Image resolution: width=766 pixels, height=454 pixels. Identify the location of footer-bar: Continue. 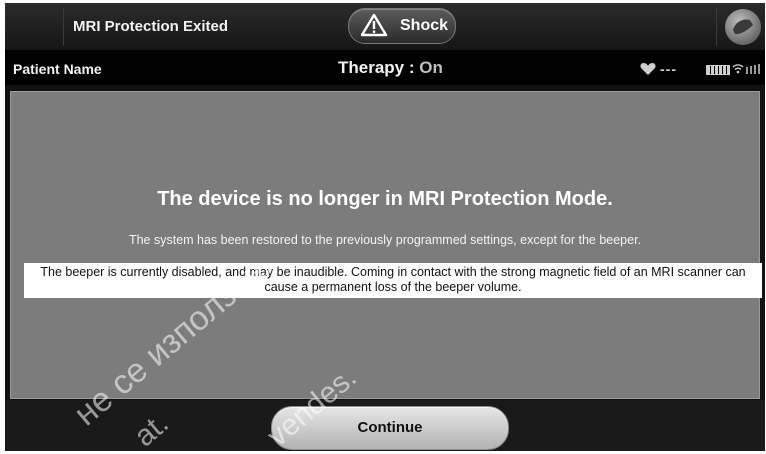
(385, 425).